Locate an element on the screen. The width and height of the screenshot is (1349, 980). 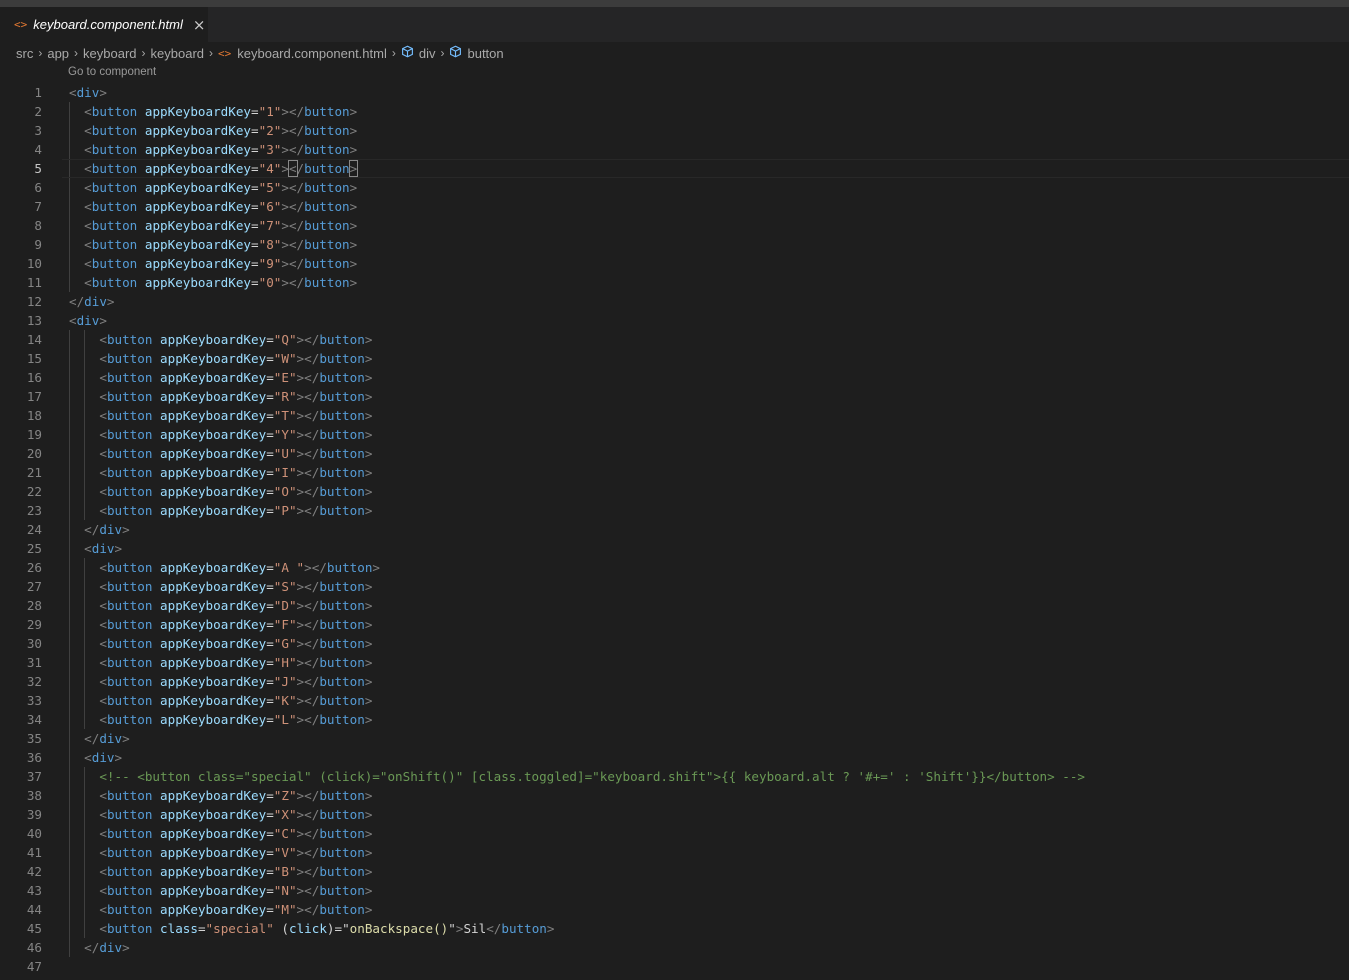
code-line: 4 <button appKeyboardKey="3"></button> is located at coordinates (674, 149).